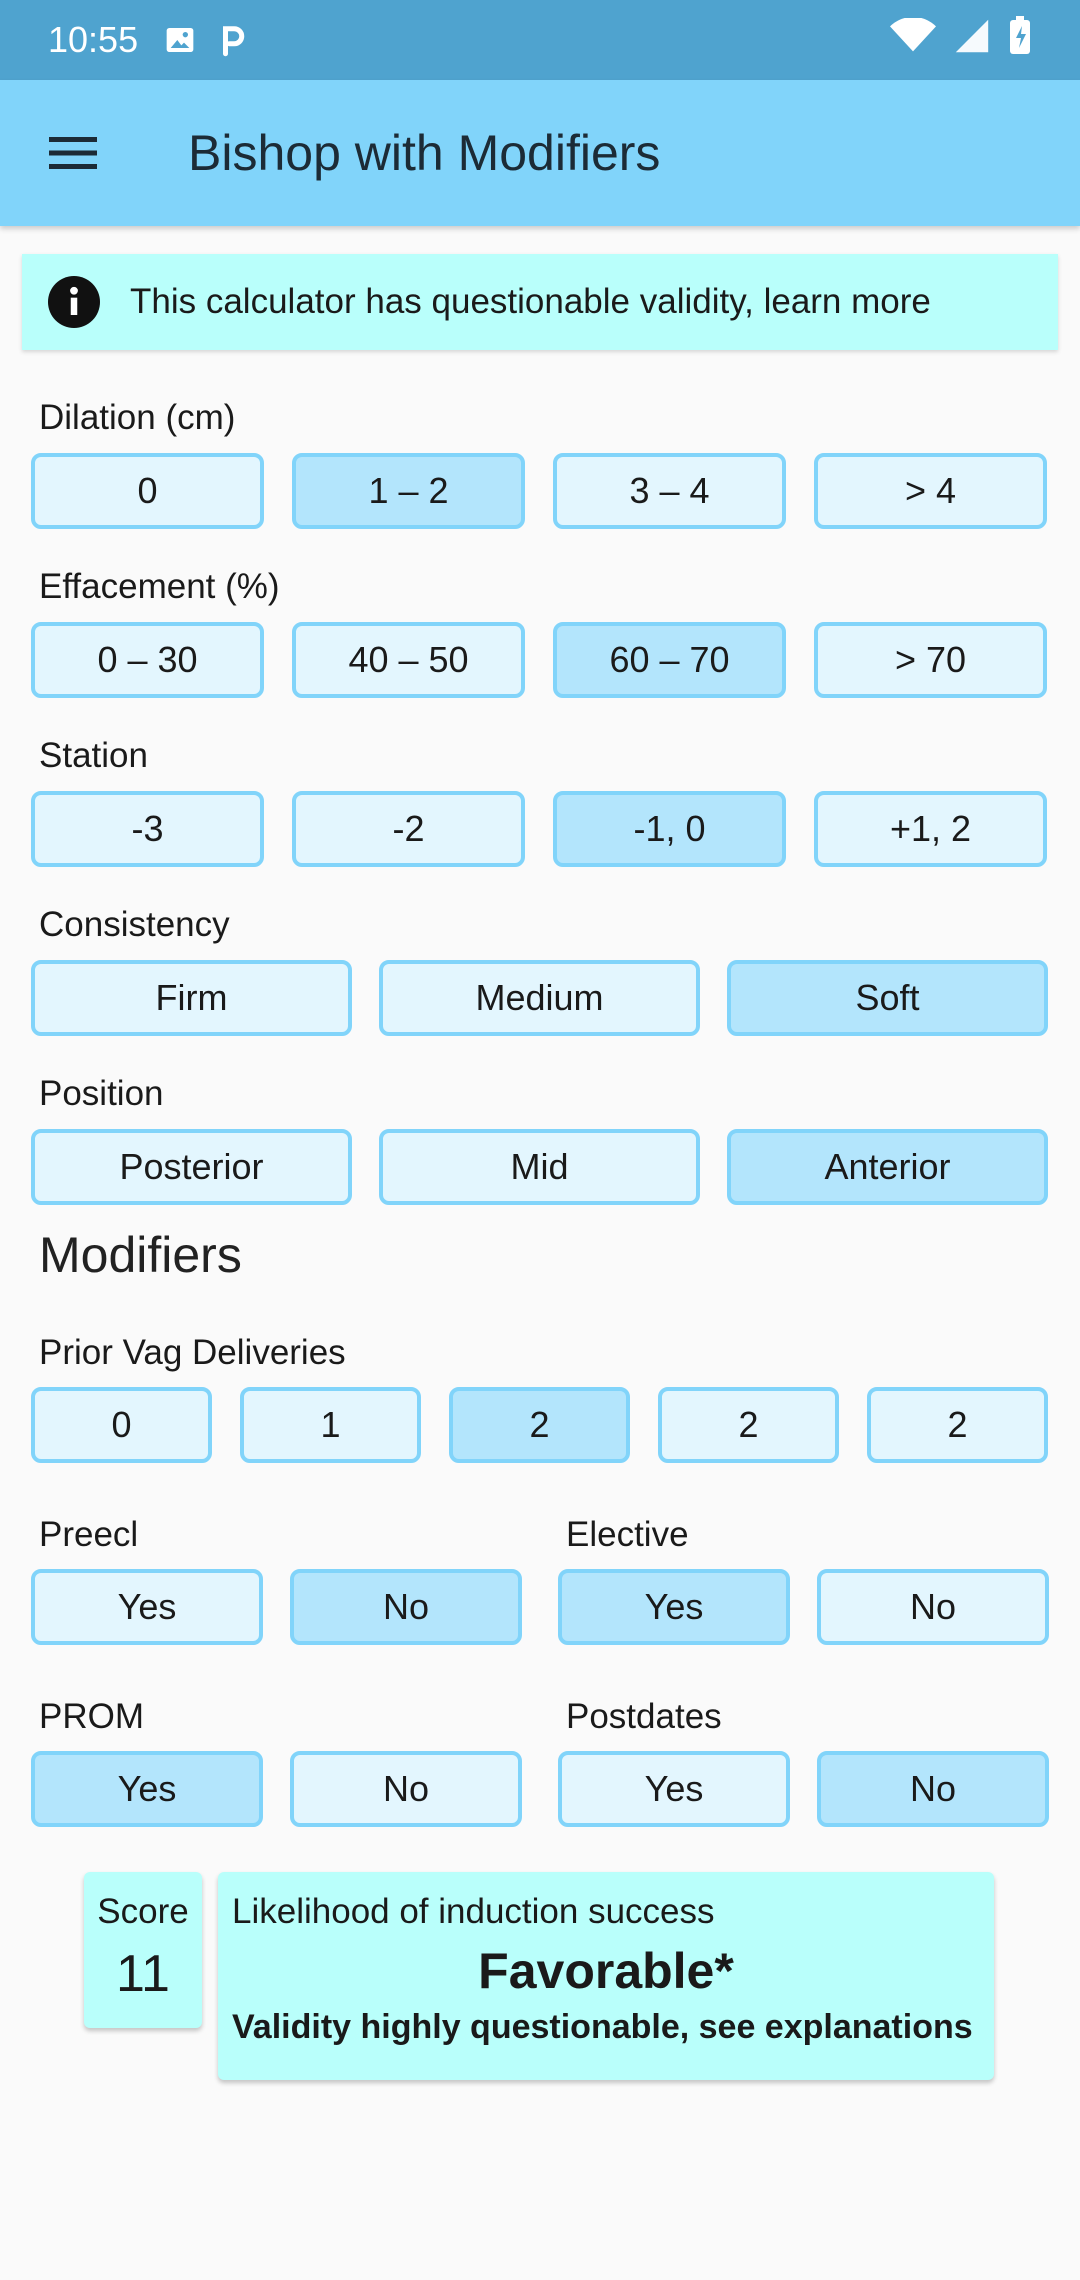 This screenshot has width=1080, height=2280. What do you see at coordinates (276, 1607) in the screenshot?
I see `preecl-options: Yes No` at bounding box center [276, 1607].